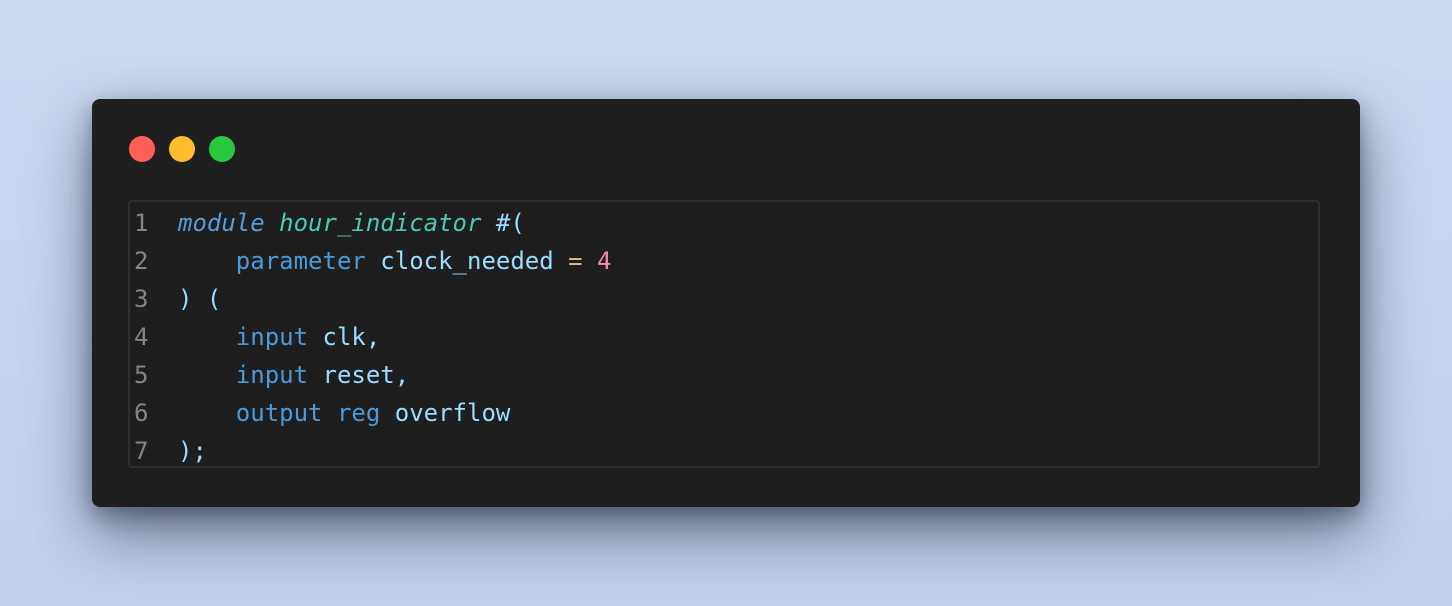 The height and width of the screenshot is (606, 1452). What do you see at coordinates (141, 451) in the screenshot?
I see `line-number: 7` at bounding box center [141, 451].